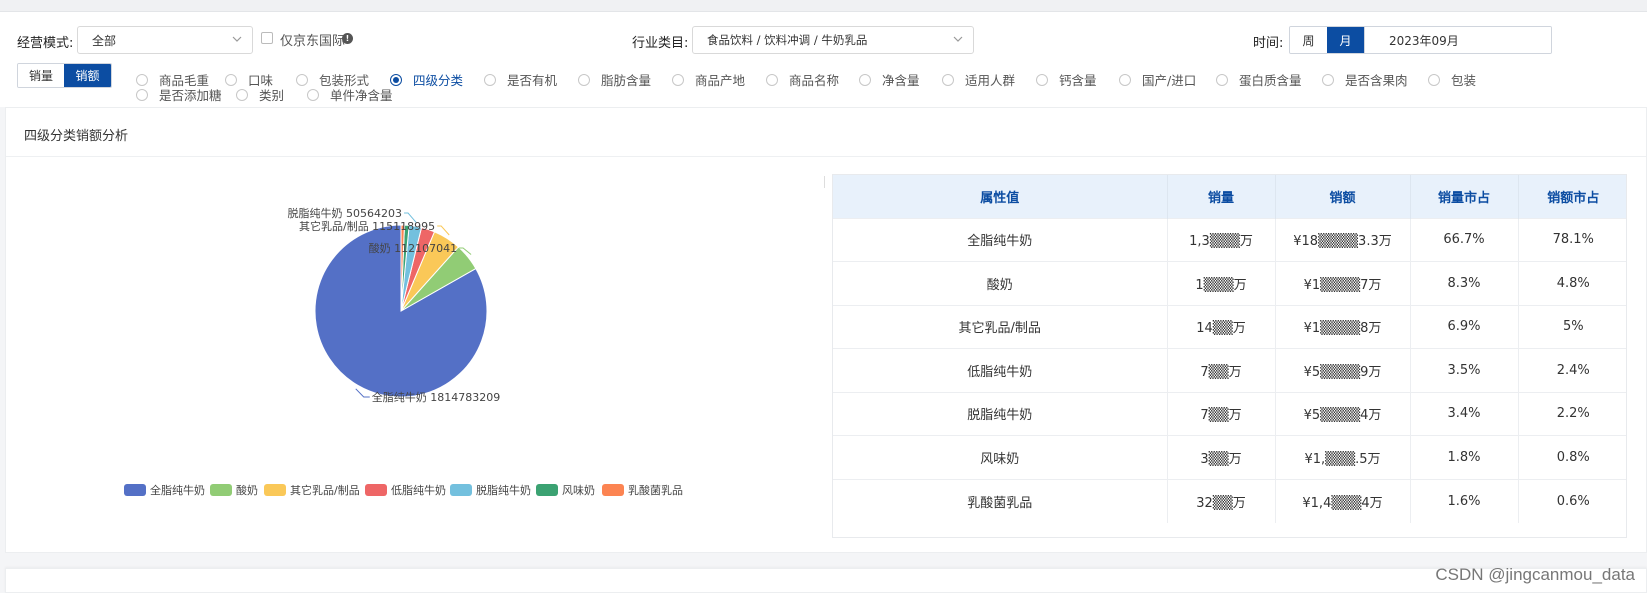  I want to click on attribute-radio-6: 商品产地, so click(708, 79).